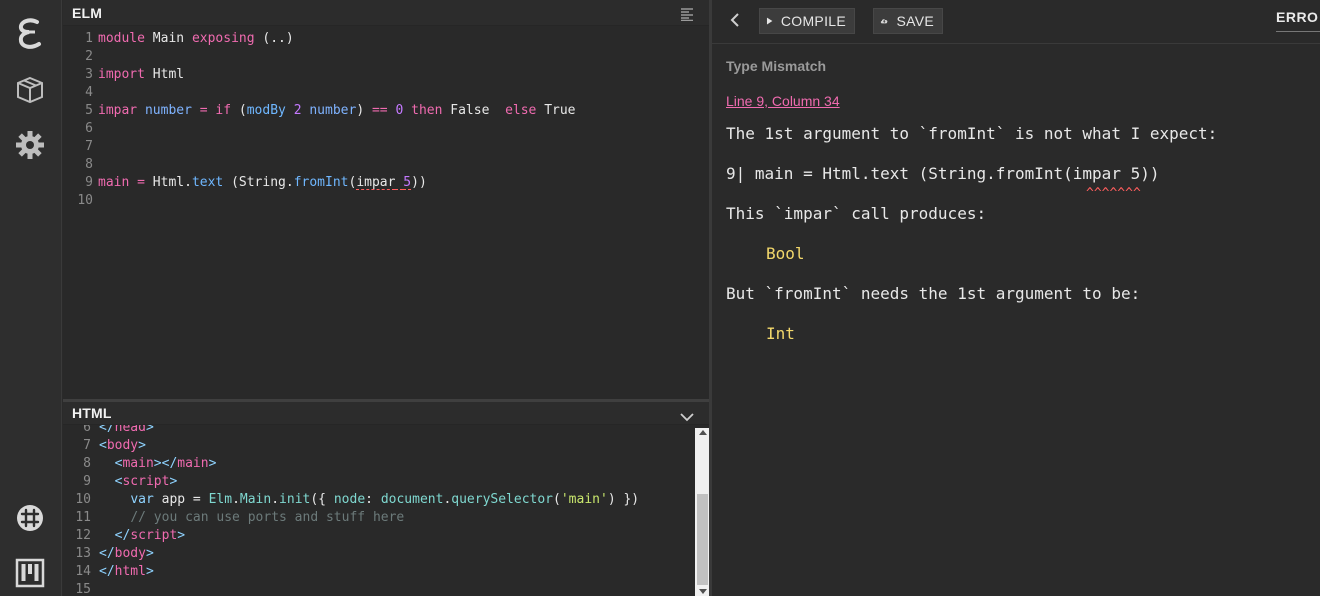  Describe the element at coordinates (83, 517) in the screenshot. I see `line-number: 11` at that location.